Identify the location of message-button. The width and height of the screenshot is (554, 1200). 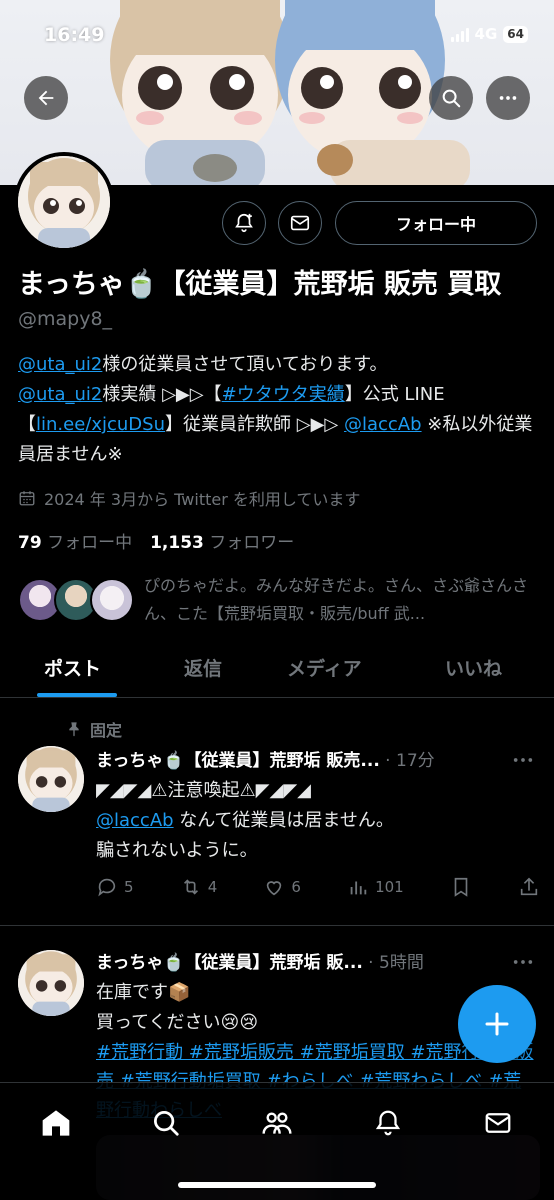
(300, 223).